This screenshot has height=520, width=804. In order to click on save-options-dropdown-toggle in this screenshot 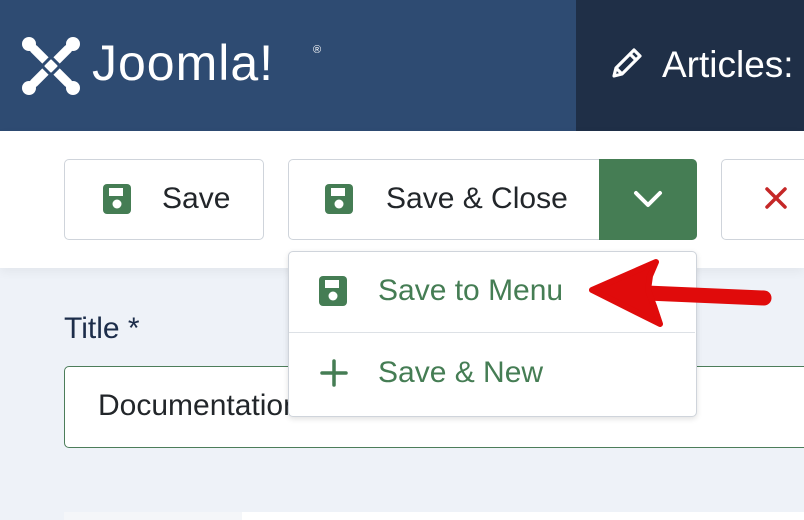, I will do `click(648, 199)`.